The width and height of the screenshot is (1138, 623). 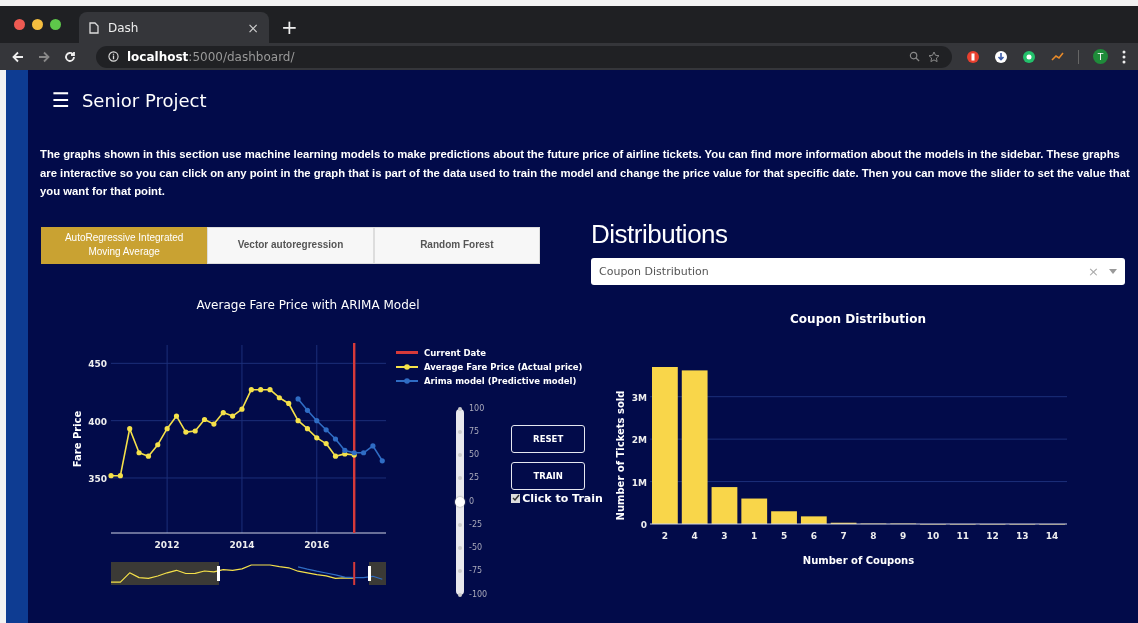 What do you see at coordinates (97, 421) in the screenshot?
I see `axis-tick-label: 400` at bounding box center [97, 421].